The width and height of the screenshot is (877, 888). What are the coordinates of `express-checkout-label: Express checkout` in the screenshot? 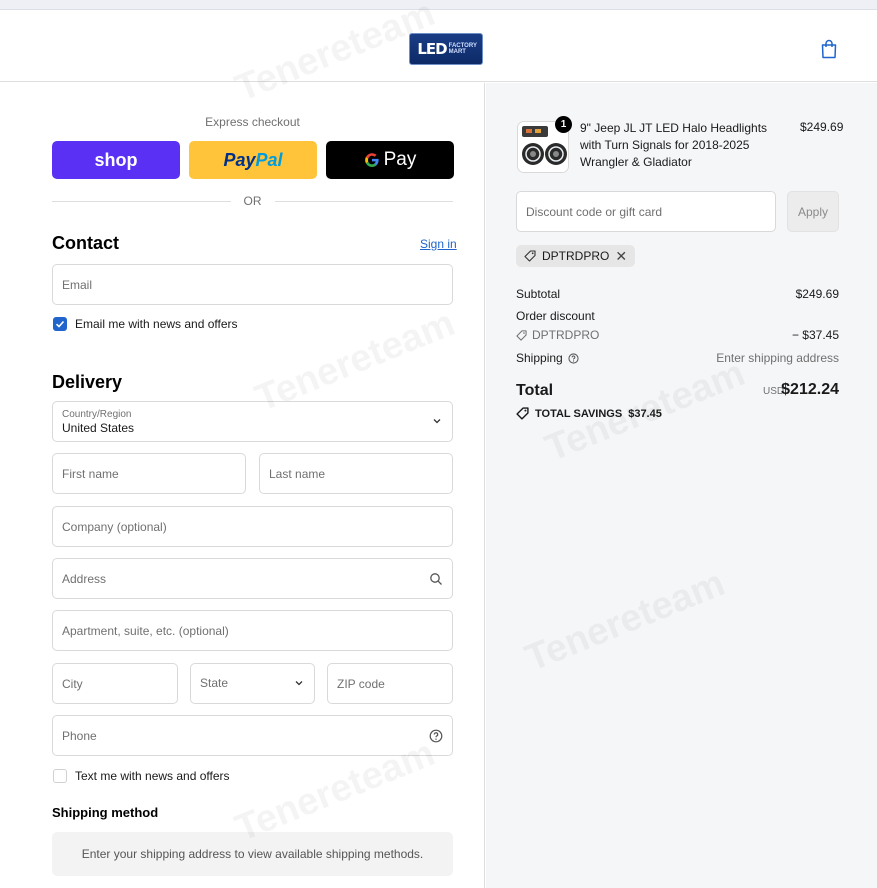 It's located at (252, 122).